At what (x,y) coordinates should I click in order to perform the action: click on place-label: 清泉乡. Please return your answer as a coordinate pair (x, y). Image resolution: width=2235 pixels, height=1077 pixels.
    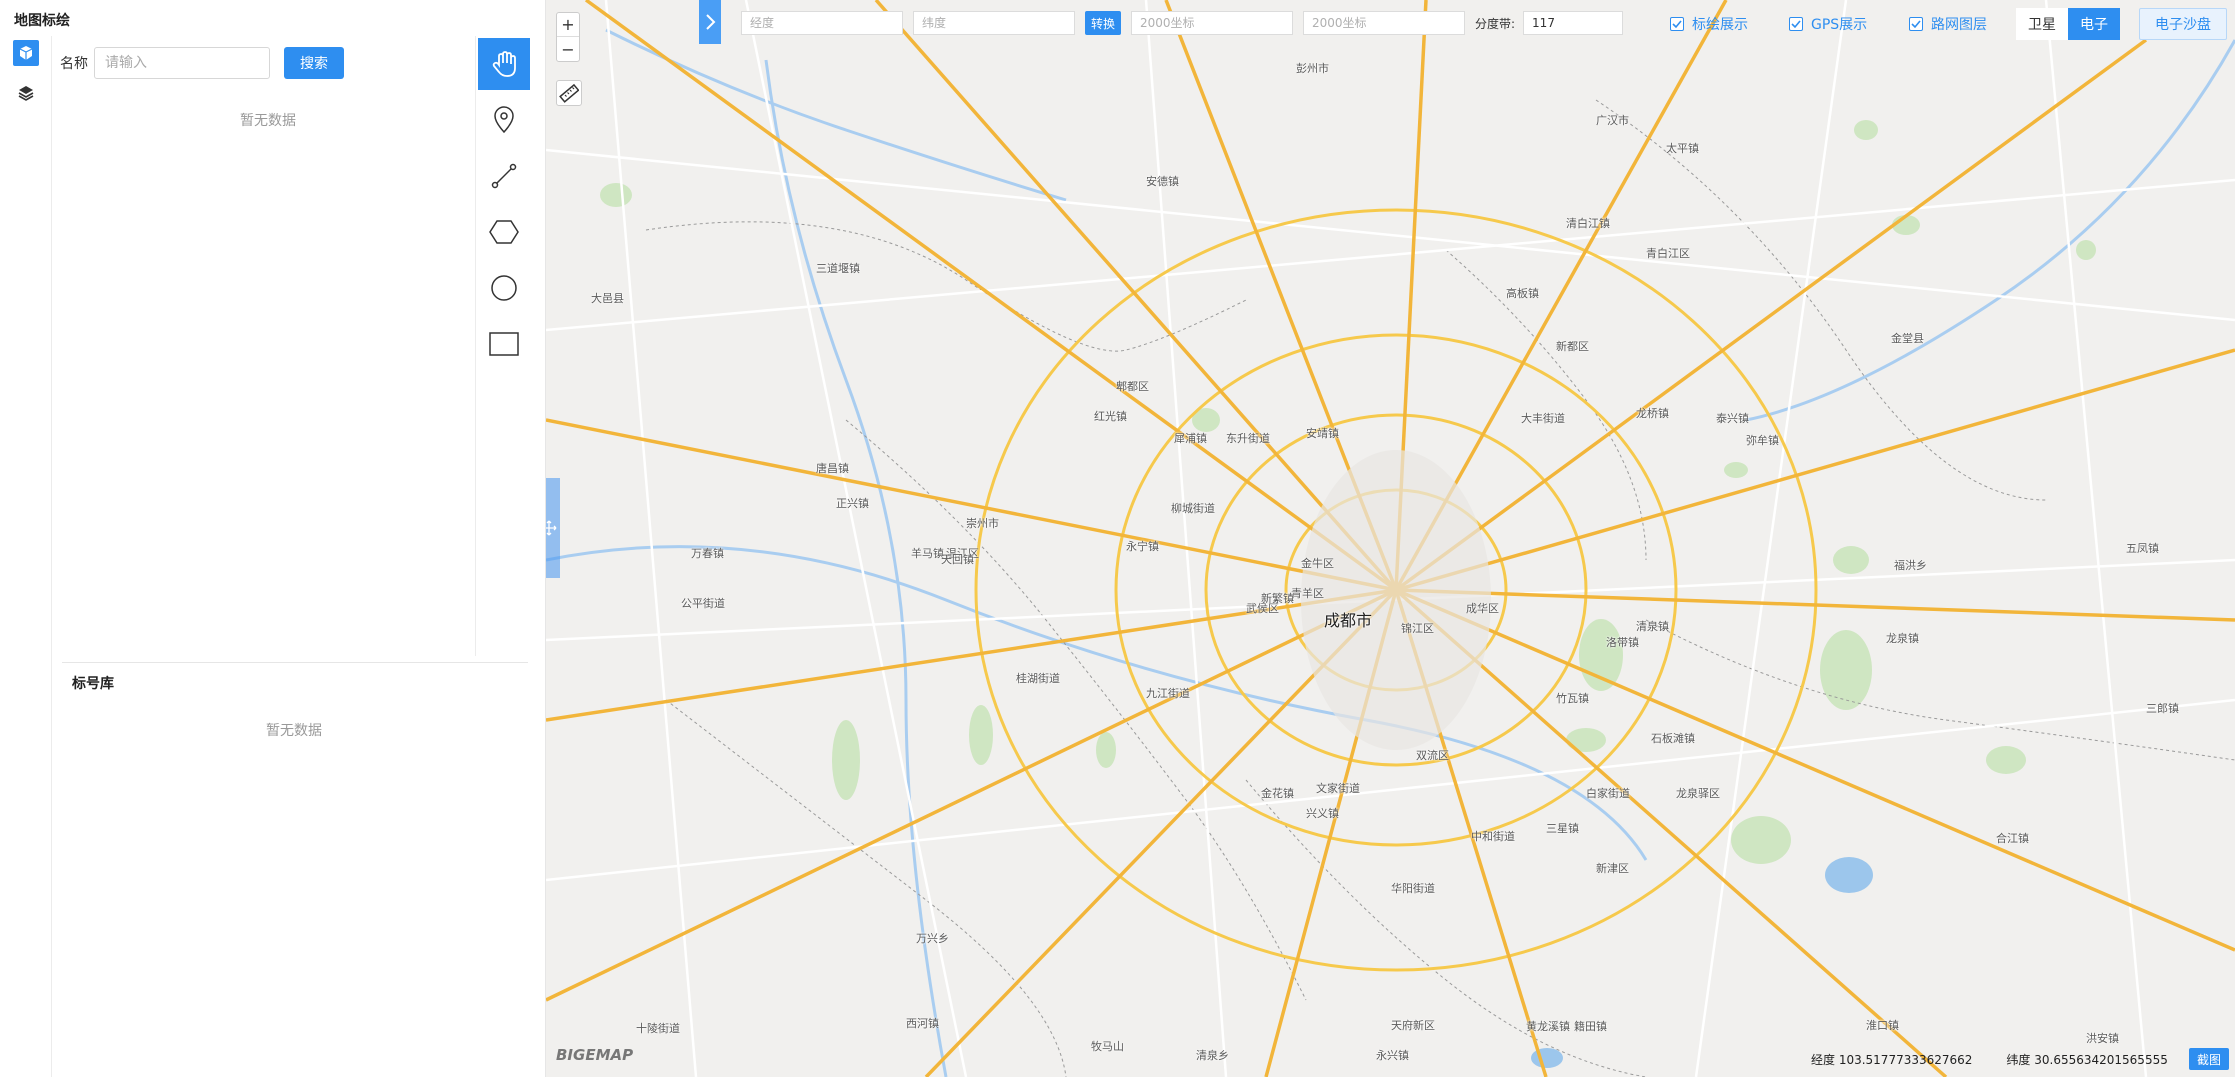
    Looking at the image, I should click on (1212, 1055).